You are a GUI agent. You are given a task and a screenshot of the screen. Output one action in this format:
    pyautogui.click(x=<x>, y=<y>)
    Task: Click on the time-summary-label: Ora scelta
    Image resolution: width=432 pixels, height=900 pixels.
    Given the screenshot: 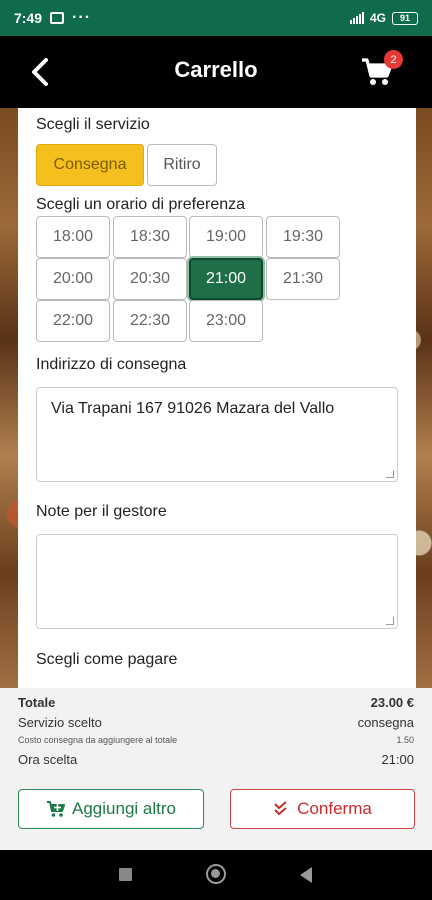 What is the action you would take?
    pyautogui.click(x=48, y=759)
    